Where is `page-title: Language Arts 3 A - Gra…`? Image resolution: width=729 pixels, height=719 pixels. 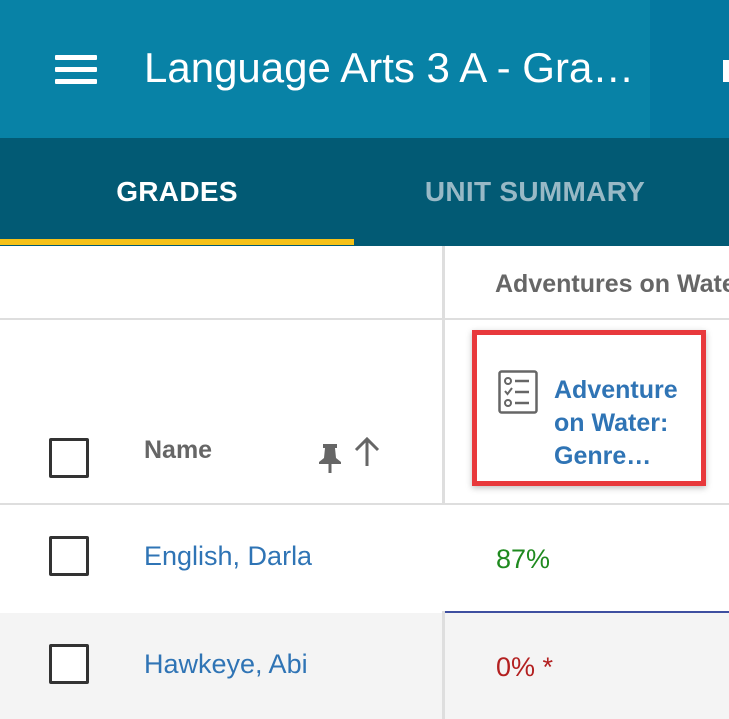 page-title: Language Arts 3 A - Gra… is located at coordinates (389, 67).